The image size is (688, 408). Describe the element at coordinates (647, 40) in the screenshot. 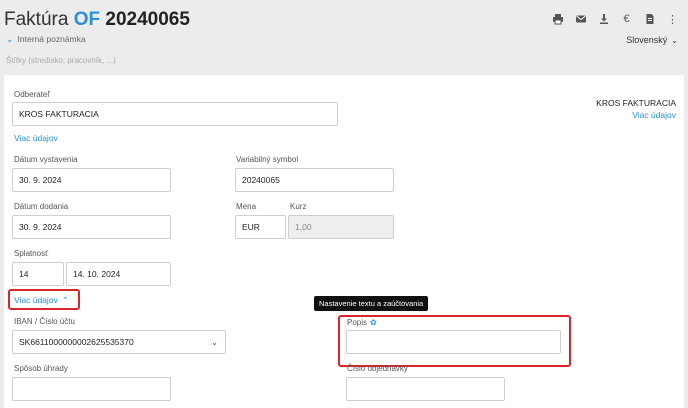

I see `language-value: Slovenský` at that location.